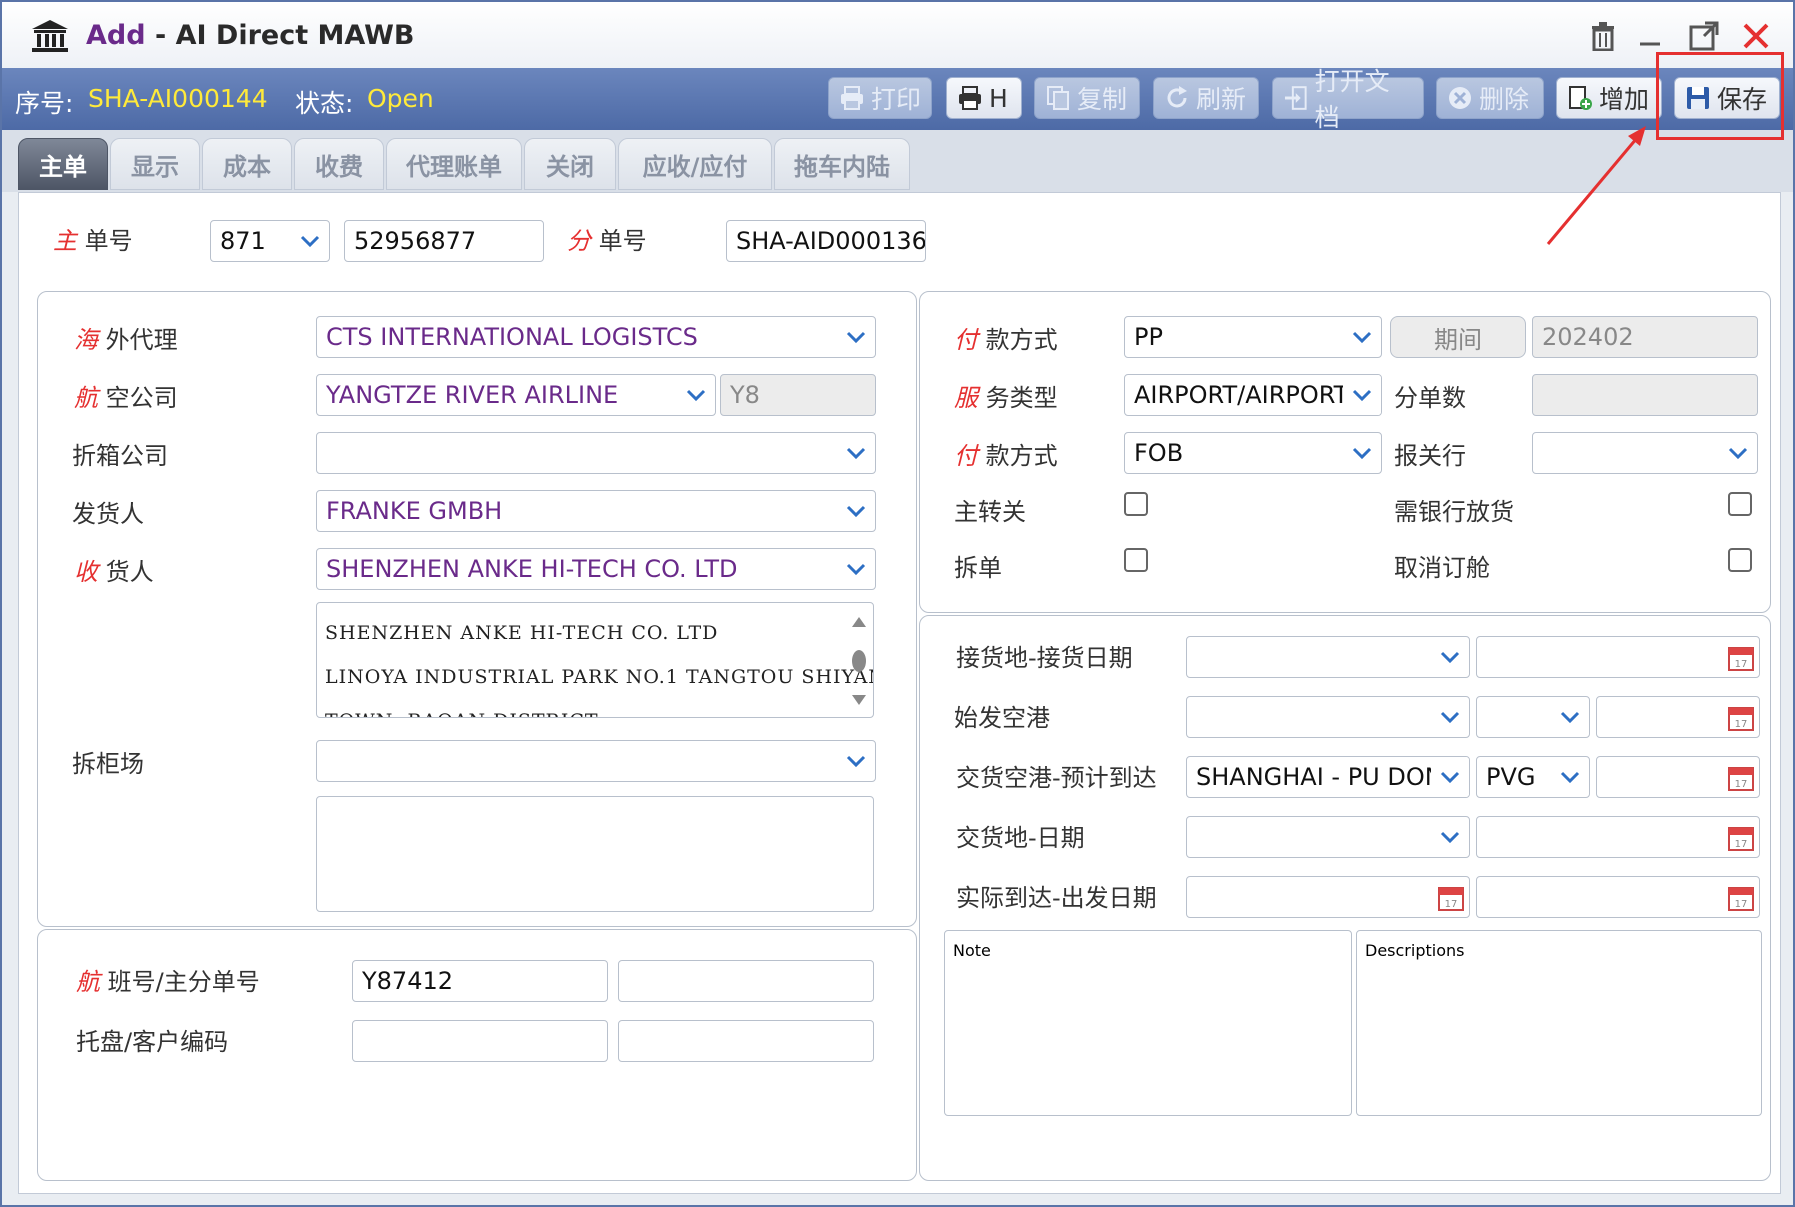 The width and height of the screenshot is (1795, 1207). Describe the element at coordinates (1618, 837) in the screenshot. I see `delivery-date-input: 17` at that location.